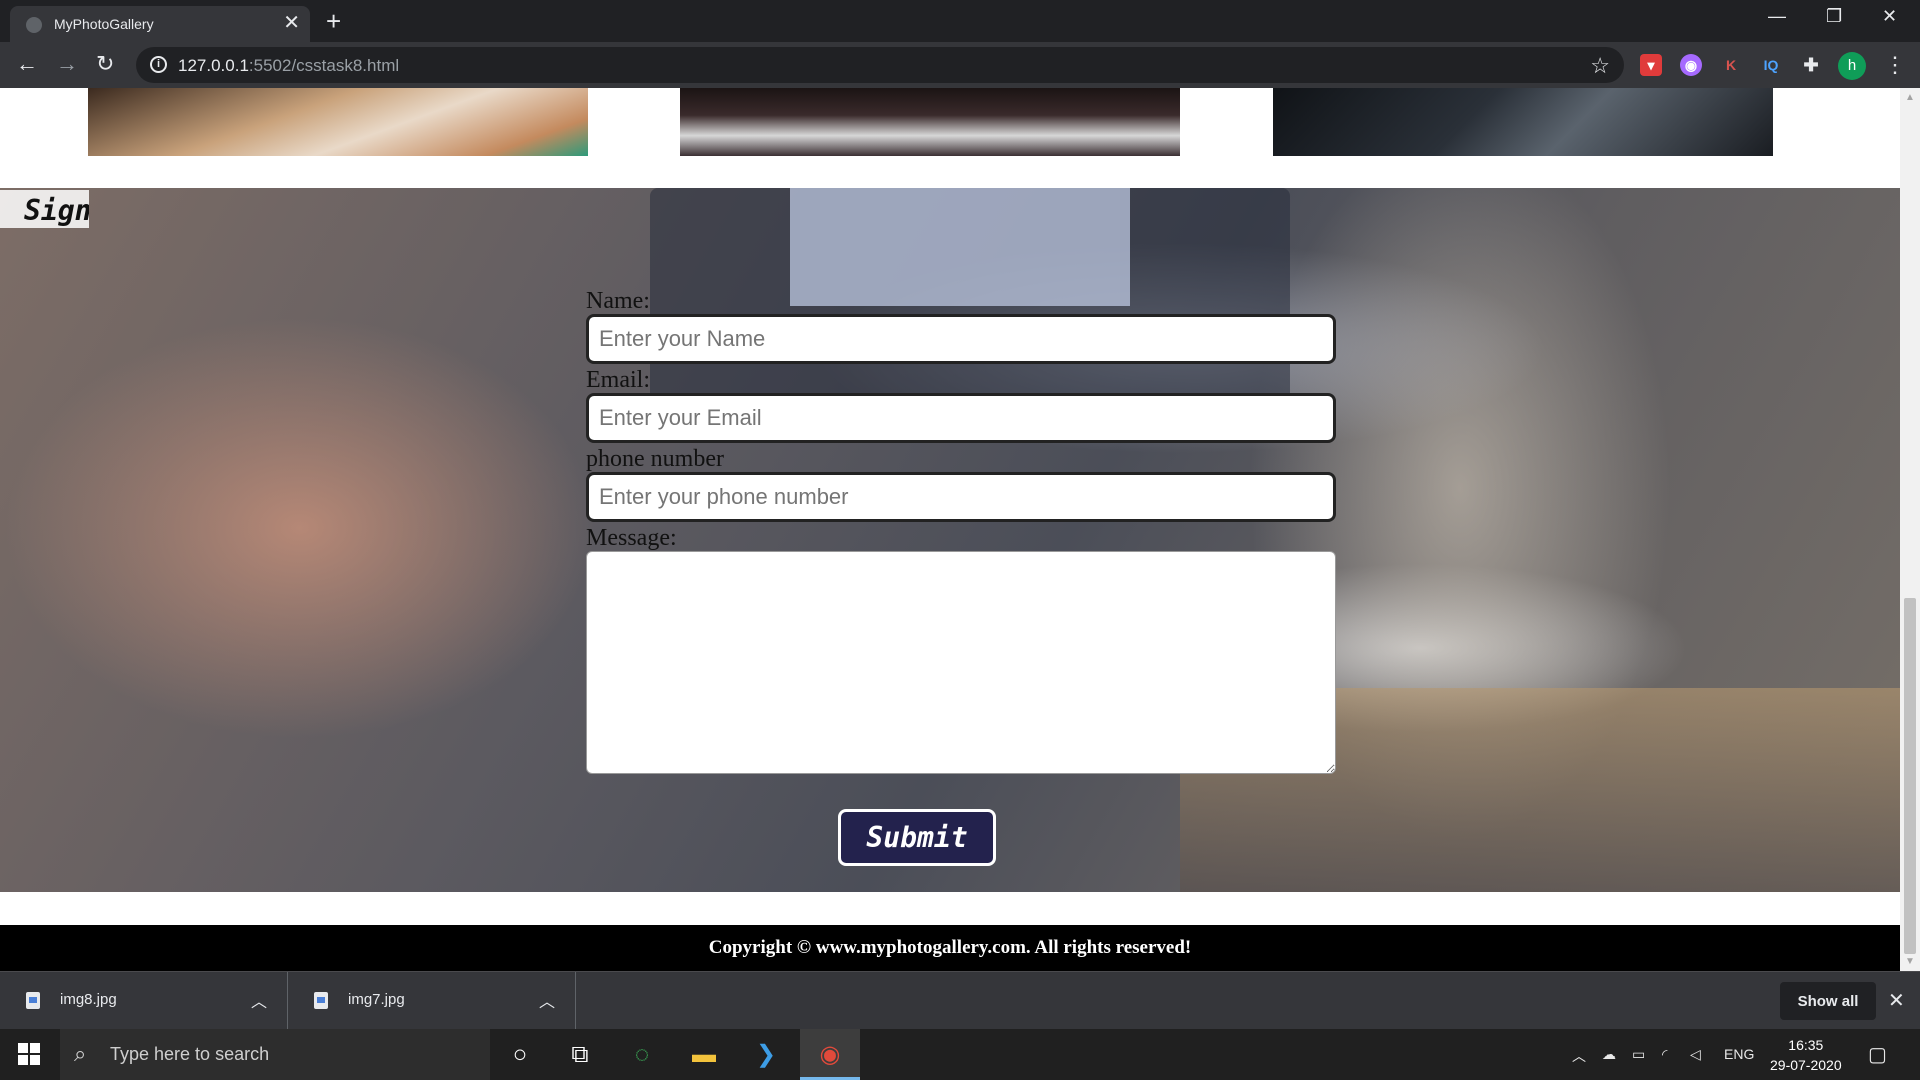  What do you see at coordinates (960, 1000) in the screenshot?
I see `downloads-bar: img8.jpg ︿ img7.jpg ︿ Show all ✕` at bounding box center [960, 1000].